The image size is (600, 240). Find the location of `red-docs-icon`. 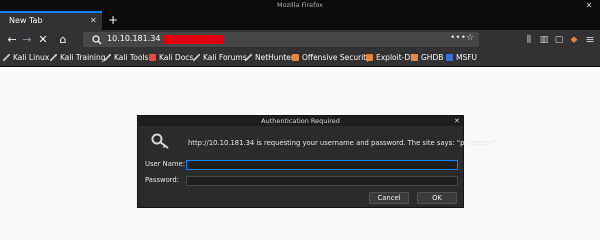

red-docs-icon is located at coordinates (152, 57).